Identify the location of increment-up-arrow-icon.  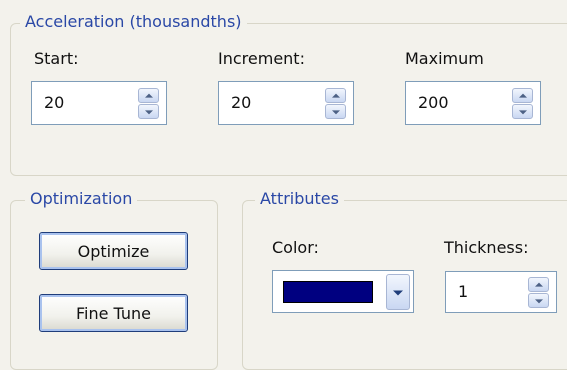
(335, 95).